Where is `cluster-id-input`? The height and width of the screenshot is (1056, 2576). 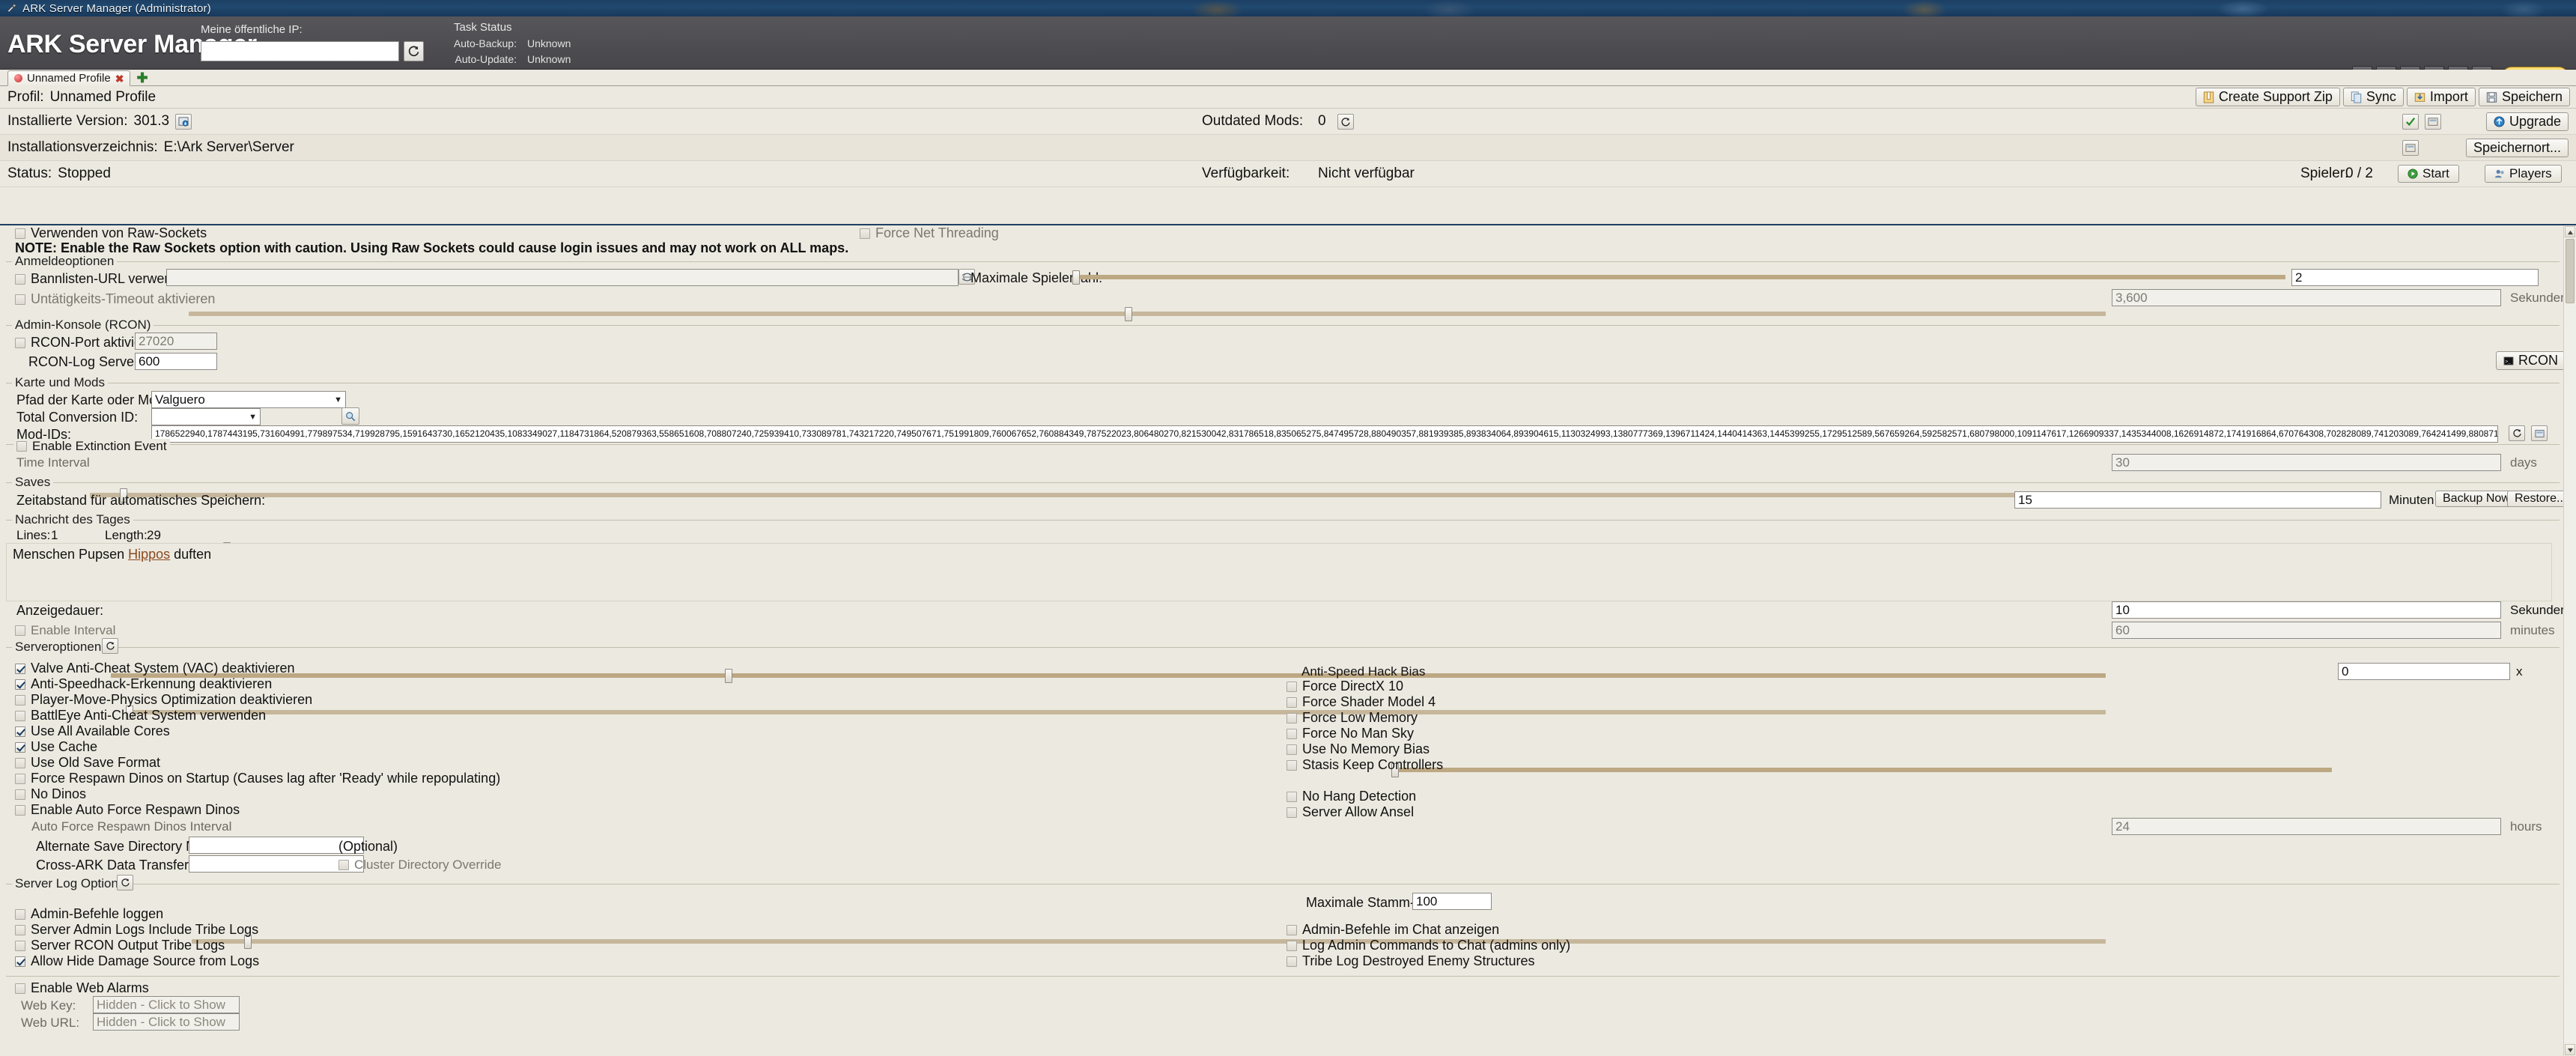
cluster-id-input is located at coordinates (276, 864).